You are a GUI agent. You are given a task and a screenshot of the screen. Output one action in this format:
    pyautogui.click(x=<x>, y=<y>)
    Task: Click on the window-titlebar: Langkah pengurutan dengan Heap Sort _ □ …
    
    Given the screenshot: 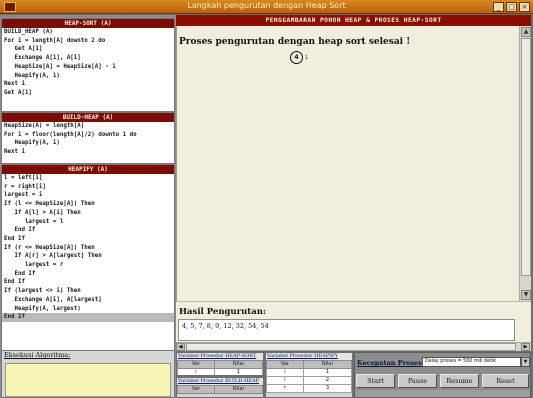 What is the action you would take?
    pyautogui.click(x=266, y=7)
    